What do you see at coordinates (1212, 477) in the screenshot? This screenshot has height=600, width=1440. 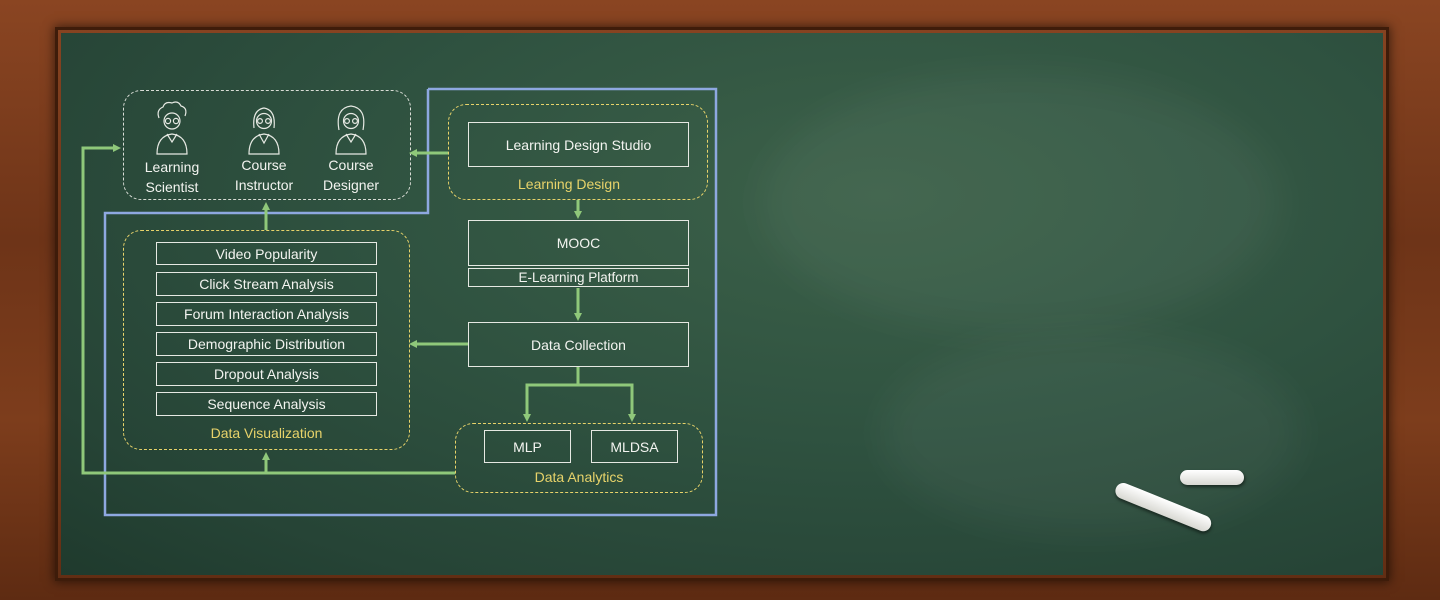 I see `chalk-piece` at bounding box center [1212, 477].